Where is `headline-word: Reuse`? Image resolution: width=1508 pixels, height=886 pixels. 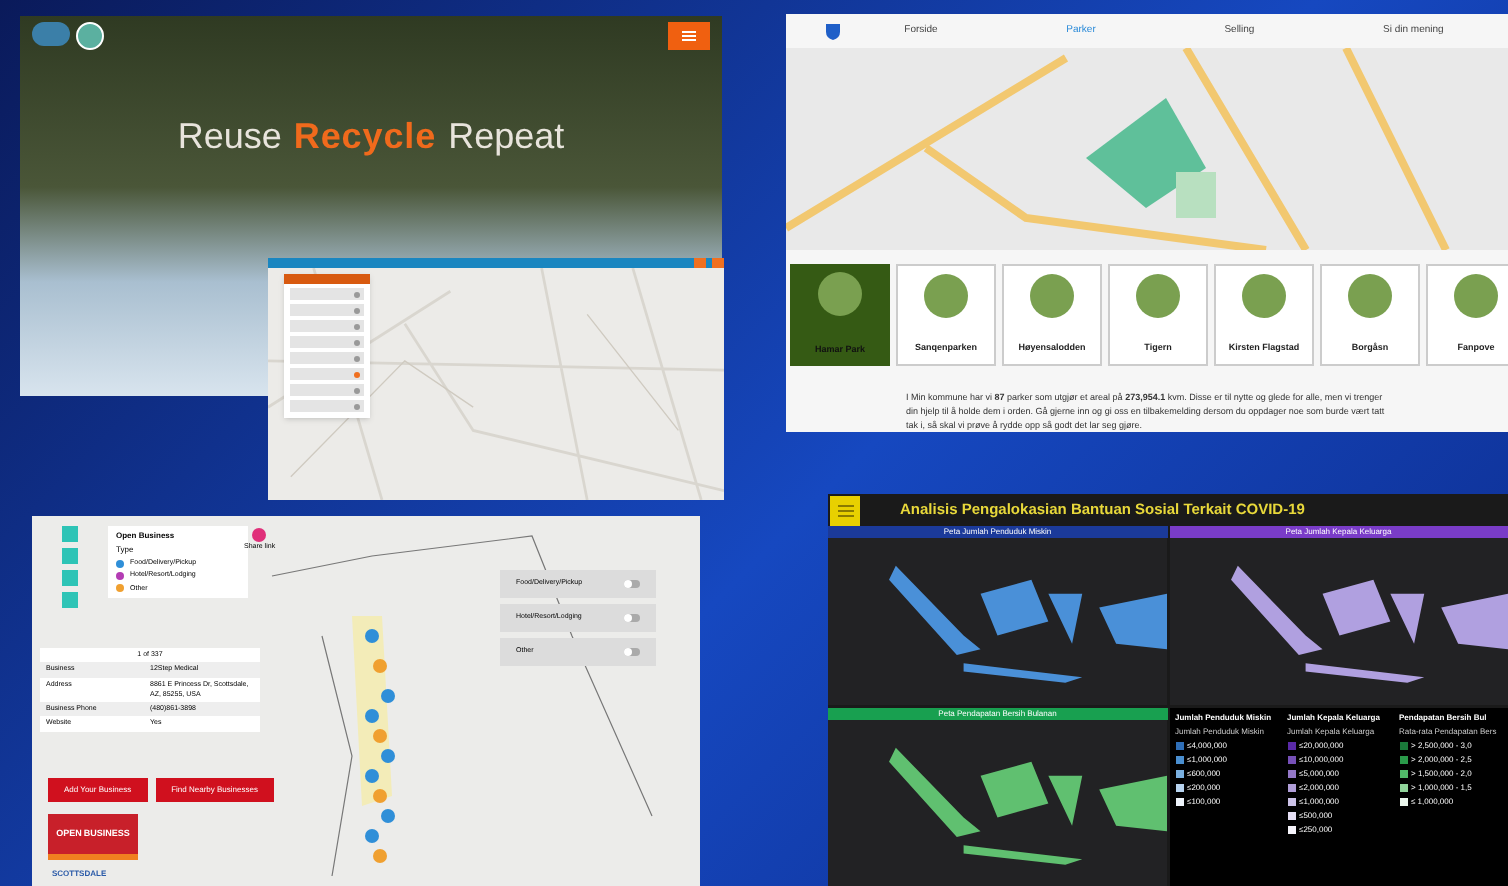
headline-word: Reuse is located at coordinates (229, 137).